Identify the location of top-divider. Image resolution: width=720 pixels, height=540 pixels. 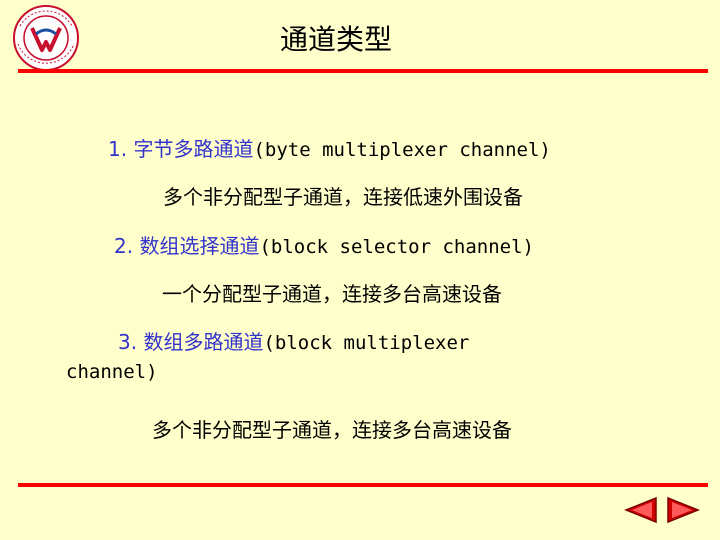
(363, 71).